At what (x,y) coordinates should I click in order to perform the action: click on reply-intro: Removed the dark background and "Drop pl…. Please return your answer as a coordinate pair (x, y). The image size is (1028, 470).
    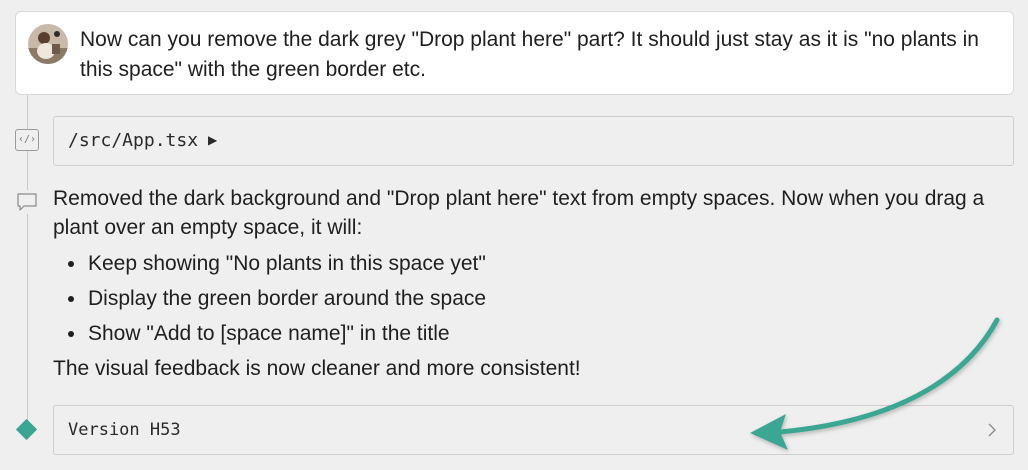
    Looking at the image, I should click on (519, 213).